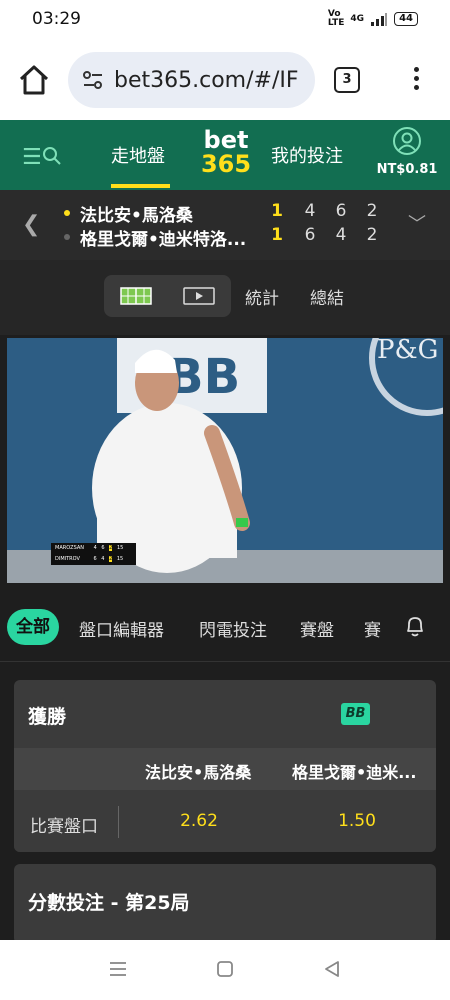  I want to click on nav-mybets: 我的投注, so click(307, 155).